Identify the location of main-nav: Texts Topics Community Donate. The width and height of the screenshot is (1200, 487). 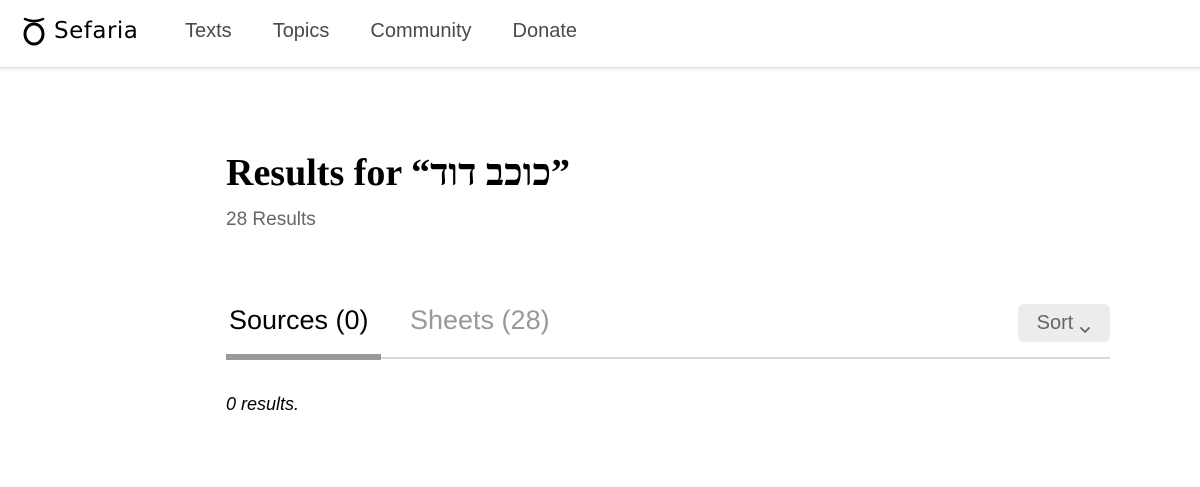
(401, 31).